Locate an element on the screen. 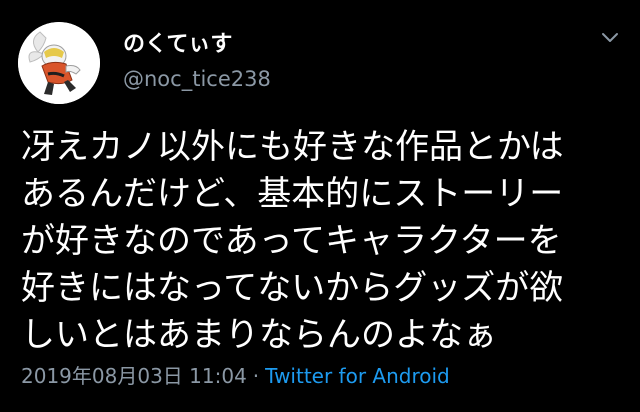 Image resolution: width=640 pixels, height=412 pixels. tweet-text-line: しいとはあまりならんのよなぁ is located at coordinates (259, 335).